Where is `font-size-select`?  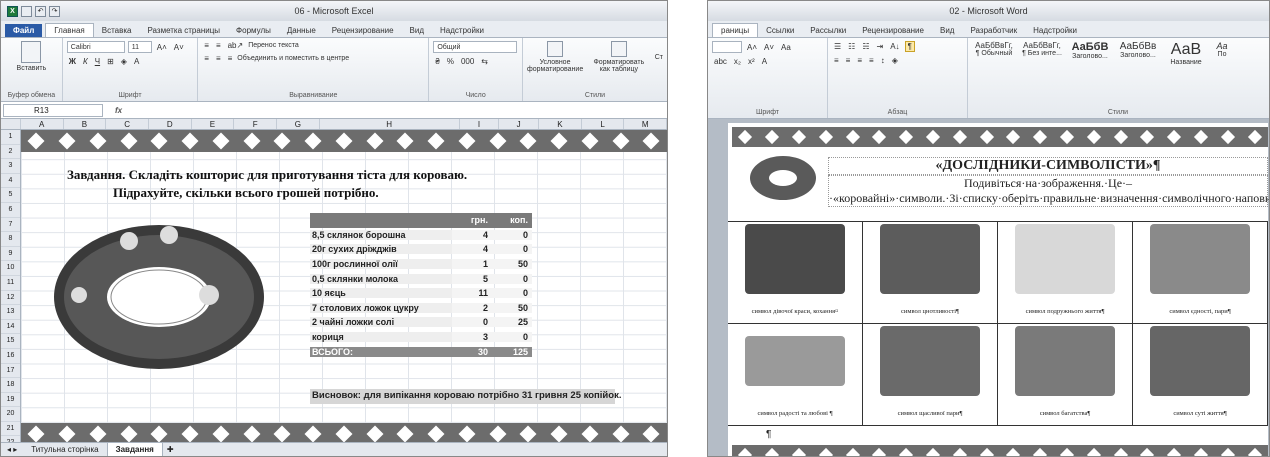
font-size-select is located at coordinates (727, 47).